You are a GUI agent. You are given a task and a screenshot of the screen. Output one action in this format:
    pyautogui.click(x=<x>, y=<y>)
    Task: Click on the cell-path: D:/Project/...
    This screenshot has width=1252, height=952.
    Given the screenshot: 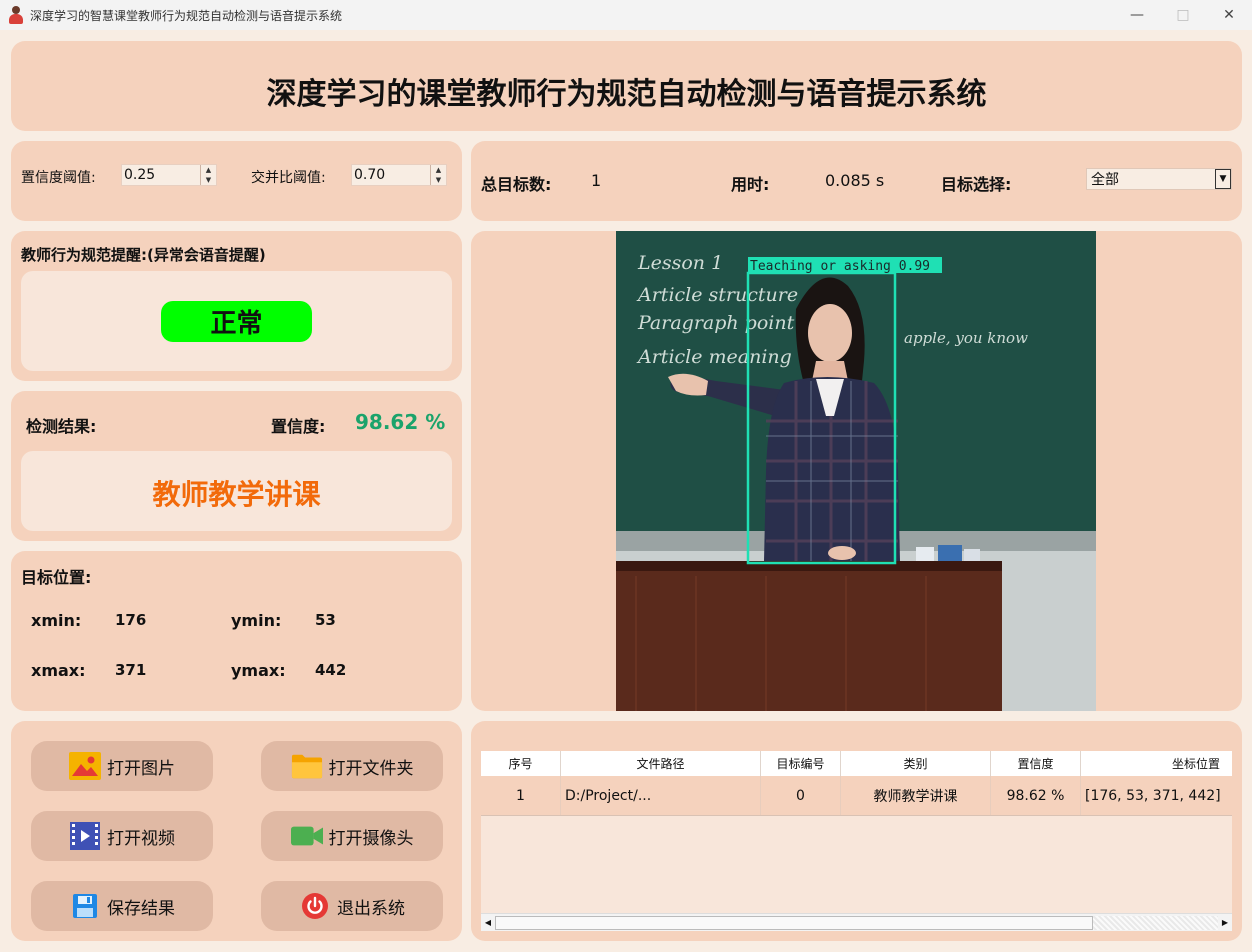 What is the action you would take?
    pyautogui.click(x=661, y=795)
    